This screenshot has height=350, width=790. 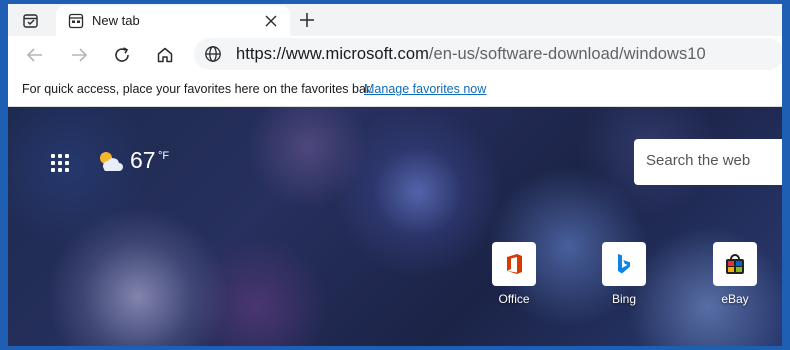 I want to click on back-button, so click(x=35, y=55).